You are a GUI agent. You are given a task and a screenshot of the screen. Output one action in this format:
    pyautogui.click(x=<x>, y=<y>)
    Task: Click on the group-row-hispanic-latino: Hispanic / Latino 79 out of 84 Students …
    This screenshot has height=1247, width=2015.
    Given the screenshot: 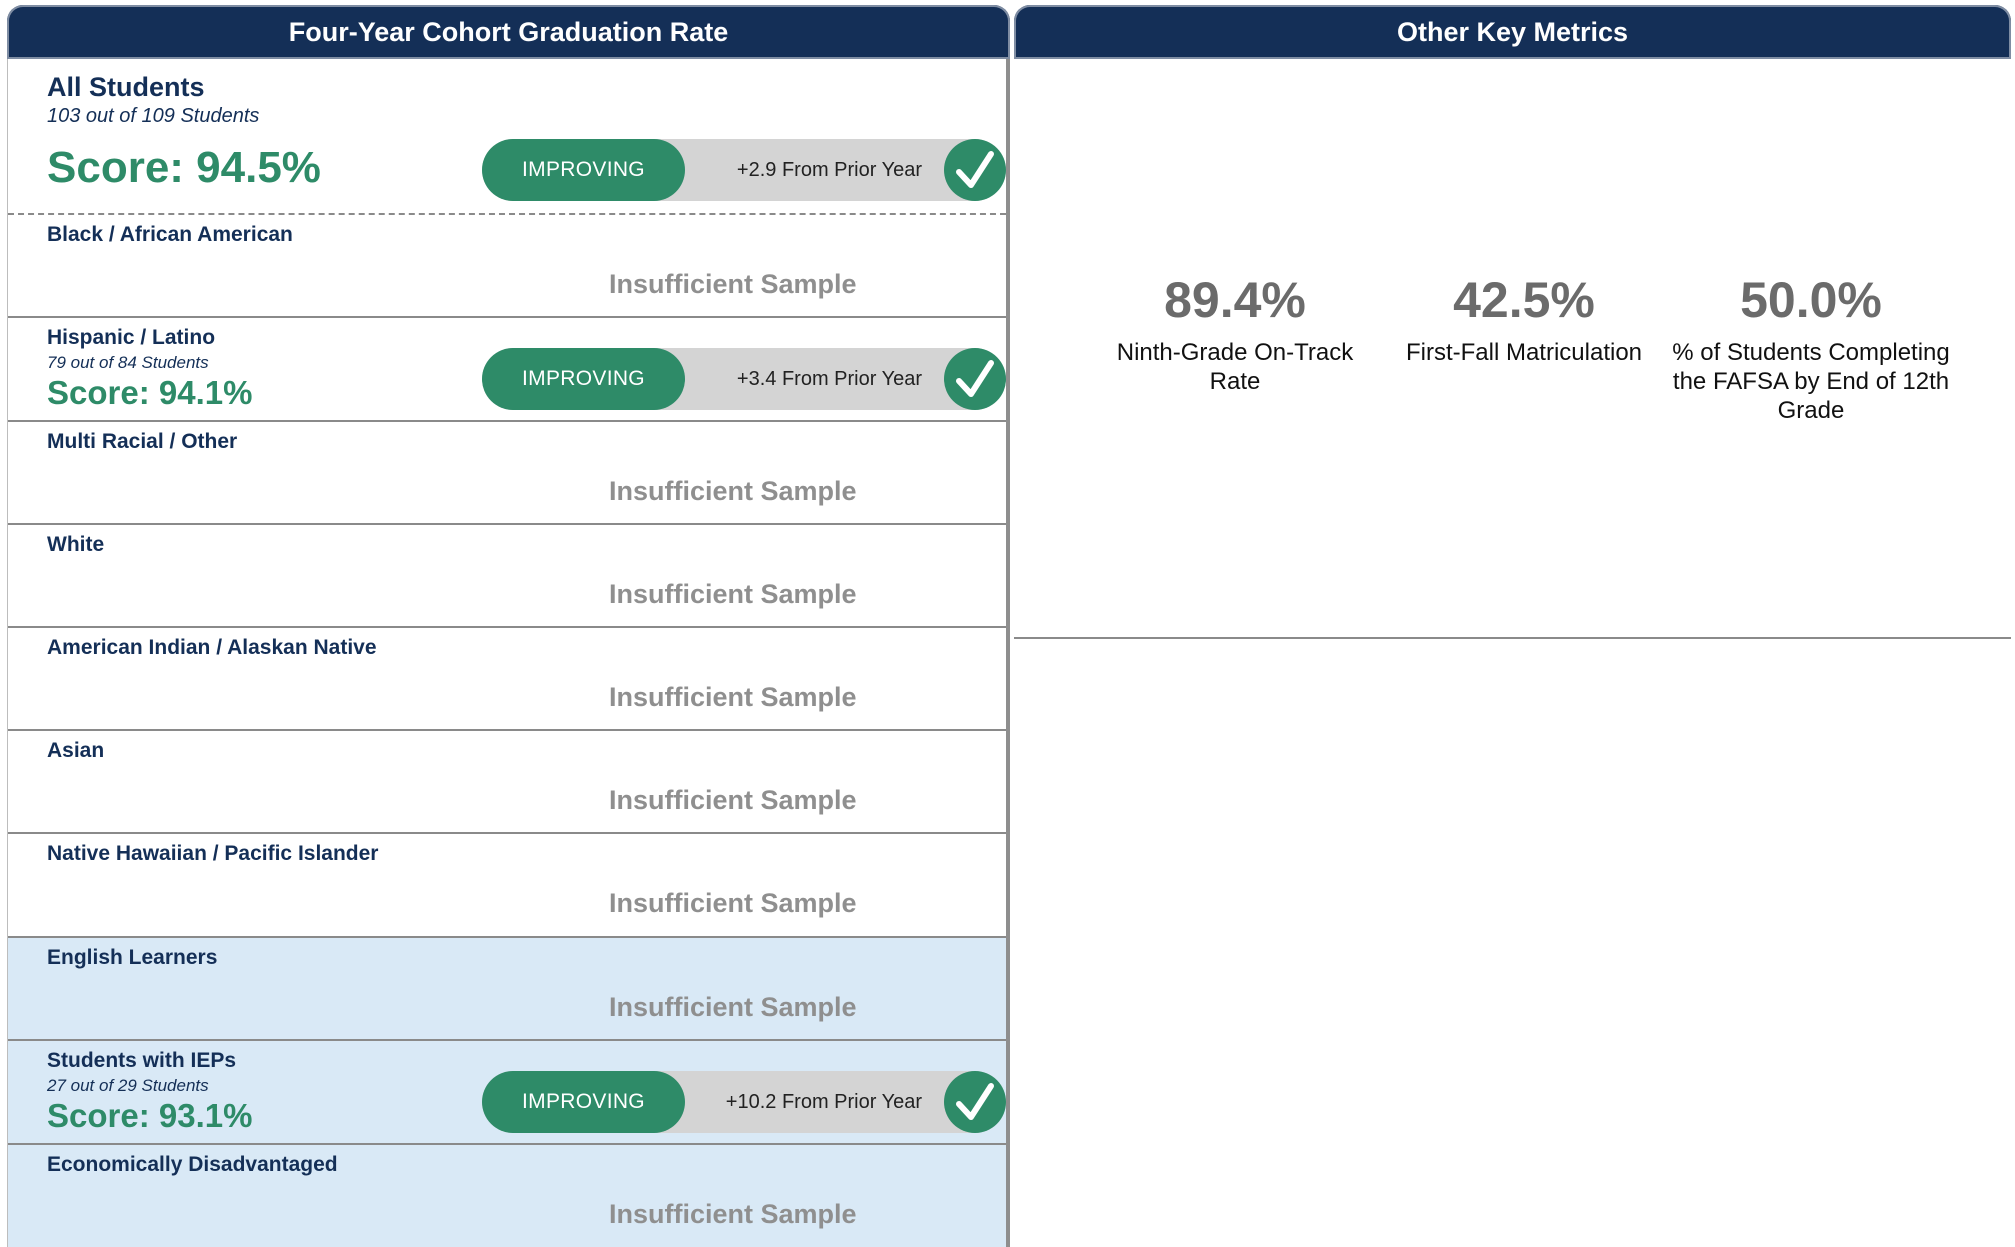 What is the action you would take?
    pyautogui.click(x=507, y=370)
    